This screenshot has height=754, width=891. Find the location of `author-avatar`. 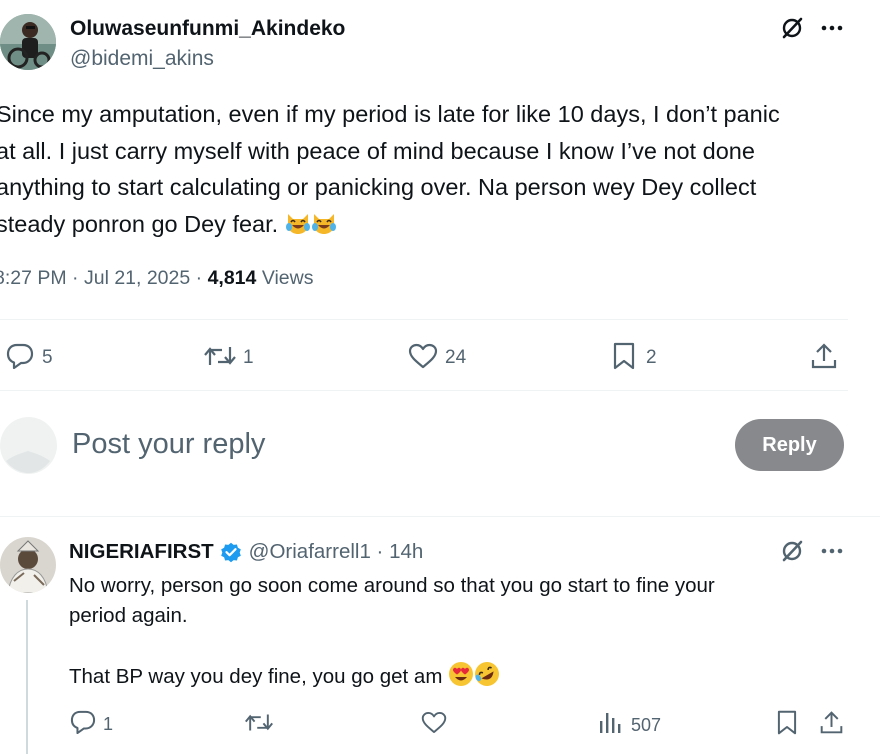

author-avatar is located at coordinates (28, 42).